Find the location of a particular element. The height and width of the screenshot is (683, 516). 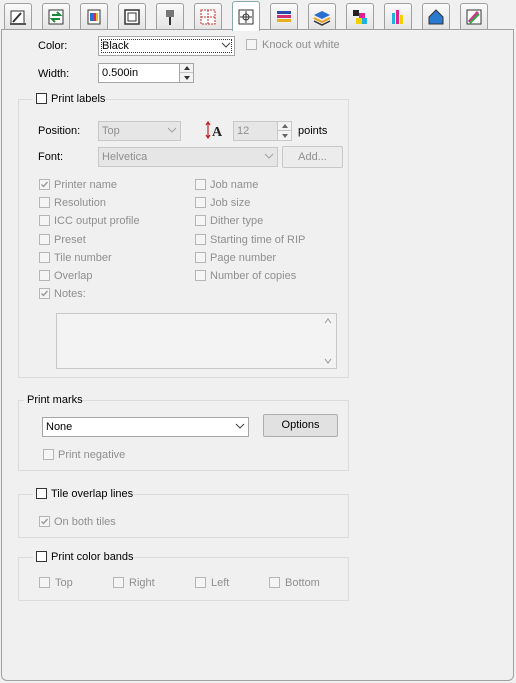

printer-name-checkbox is located at coordinates (44, 184).